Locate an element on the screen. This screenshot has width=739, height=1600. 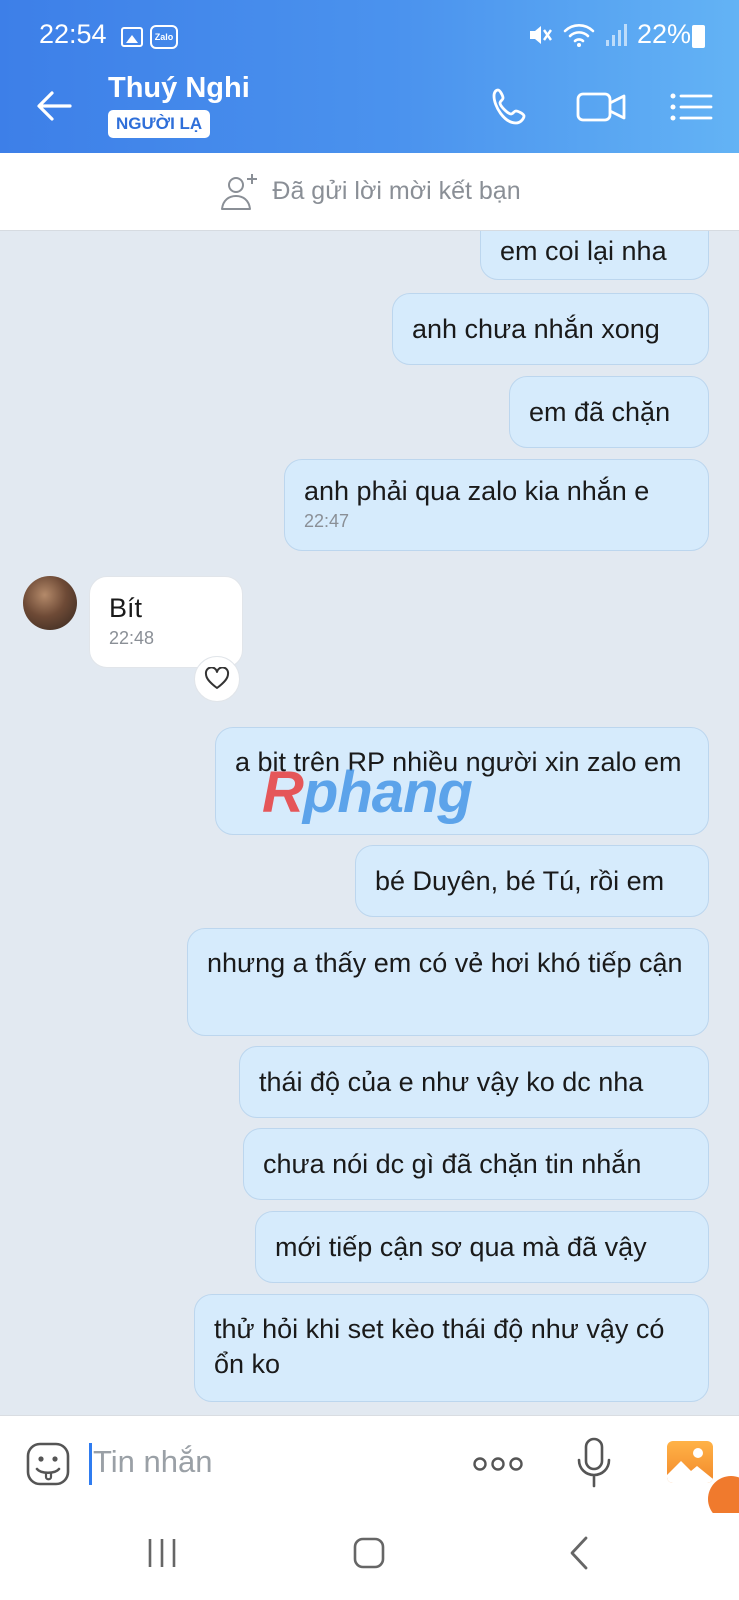
system-nav-bar is located at coordinates (369, 1556).